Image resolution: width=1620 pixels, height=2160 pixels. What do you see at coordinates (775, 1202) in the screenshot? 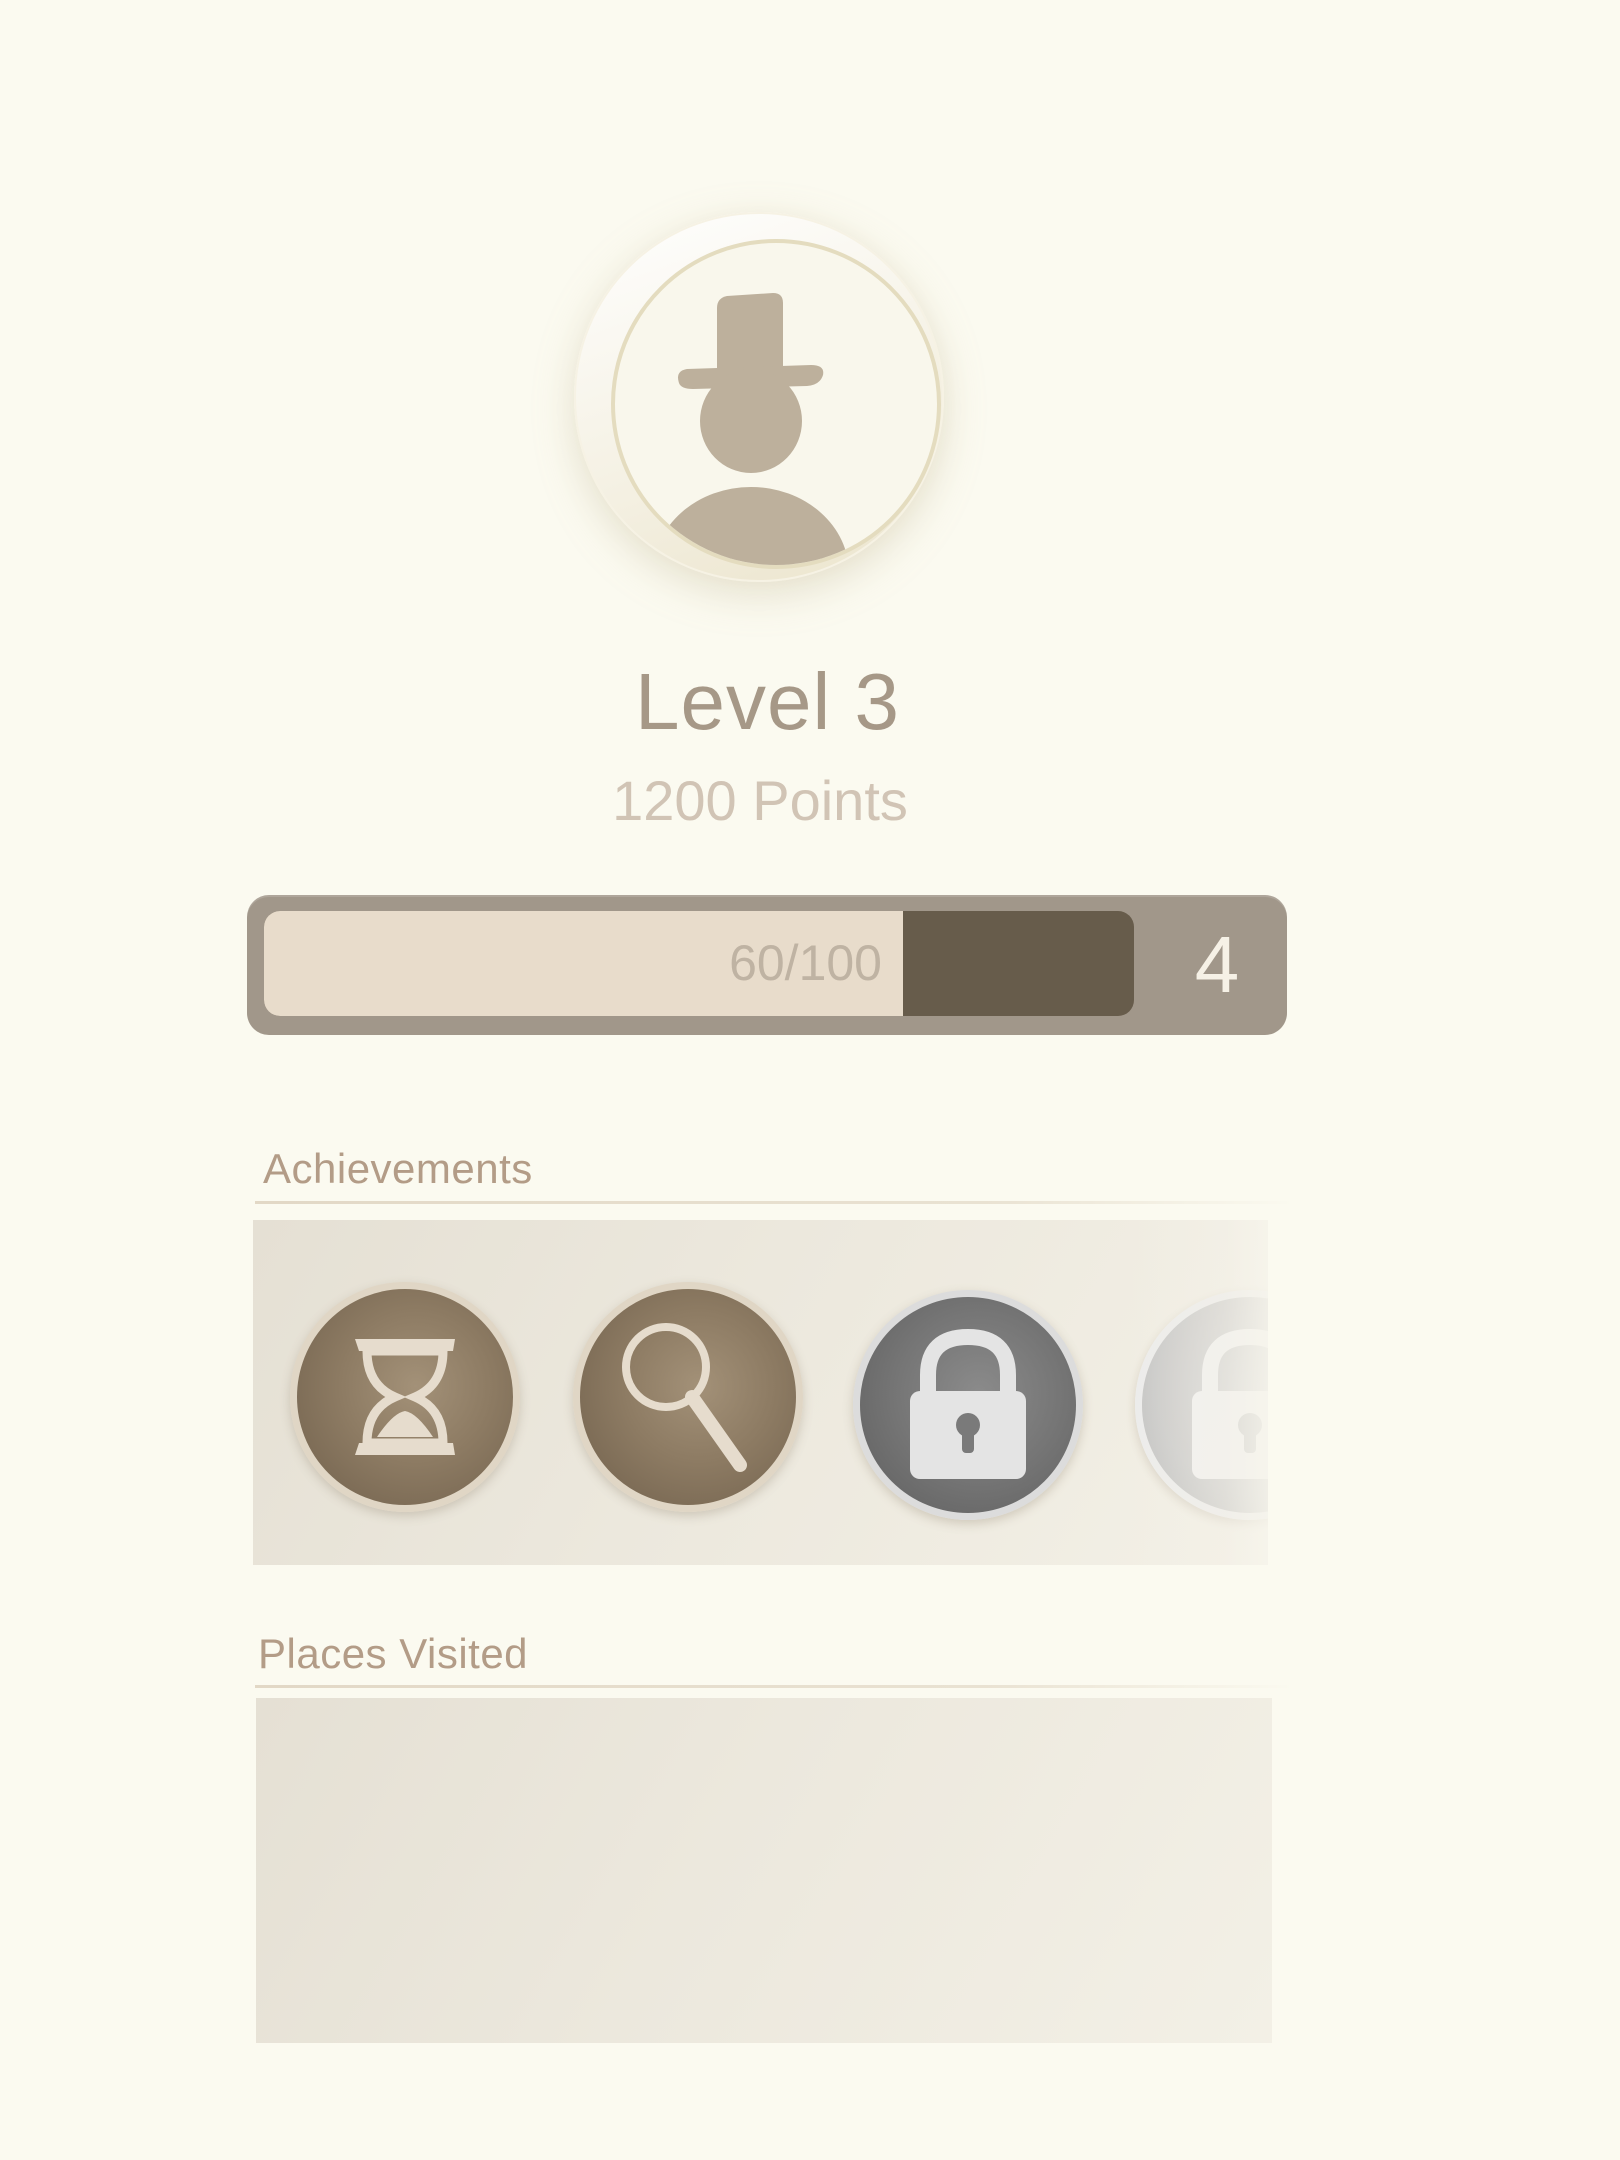
I see `achievements-divider` at bounding box center [775, 1202].